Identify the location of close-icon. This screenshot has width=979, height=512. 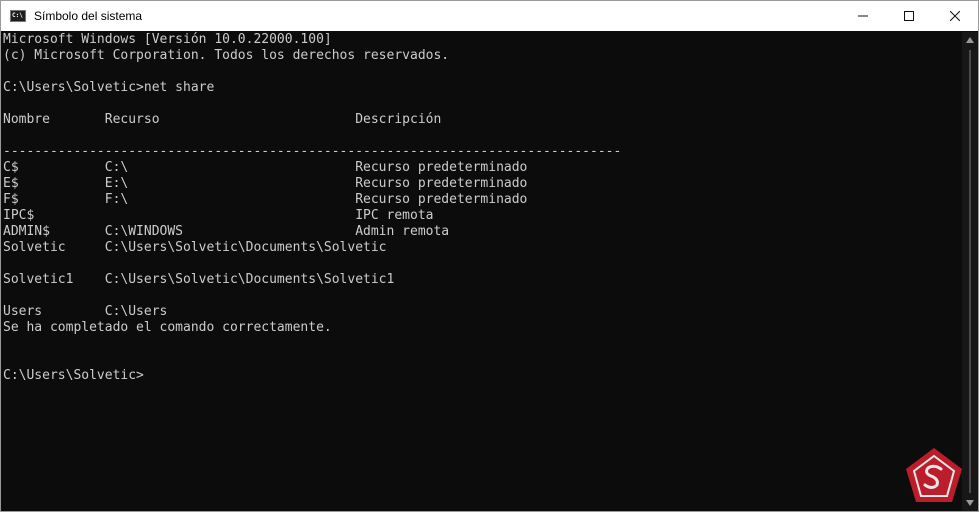
(955, 16).